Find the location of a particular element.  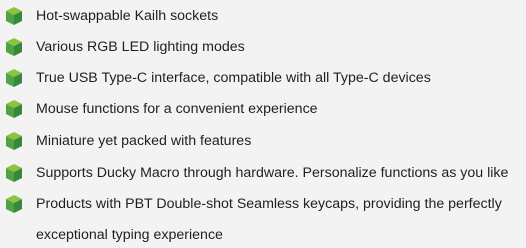

feature-text: Hot-swappable Kailh sockets is located at coordinates (127, 16).